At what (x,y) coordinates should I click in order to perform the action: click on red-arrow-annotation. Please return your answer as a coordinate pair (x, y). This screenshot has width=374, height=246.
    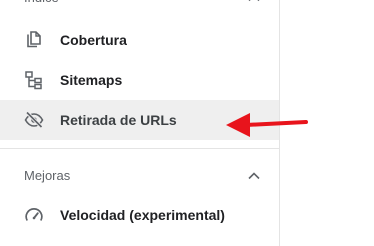
    Looking at the image, I should click on (267, 125).